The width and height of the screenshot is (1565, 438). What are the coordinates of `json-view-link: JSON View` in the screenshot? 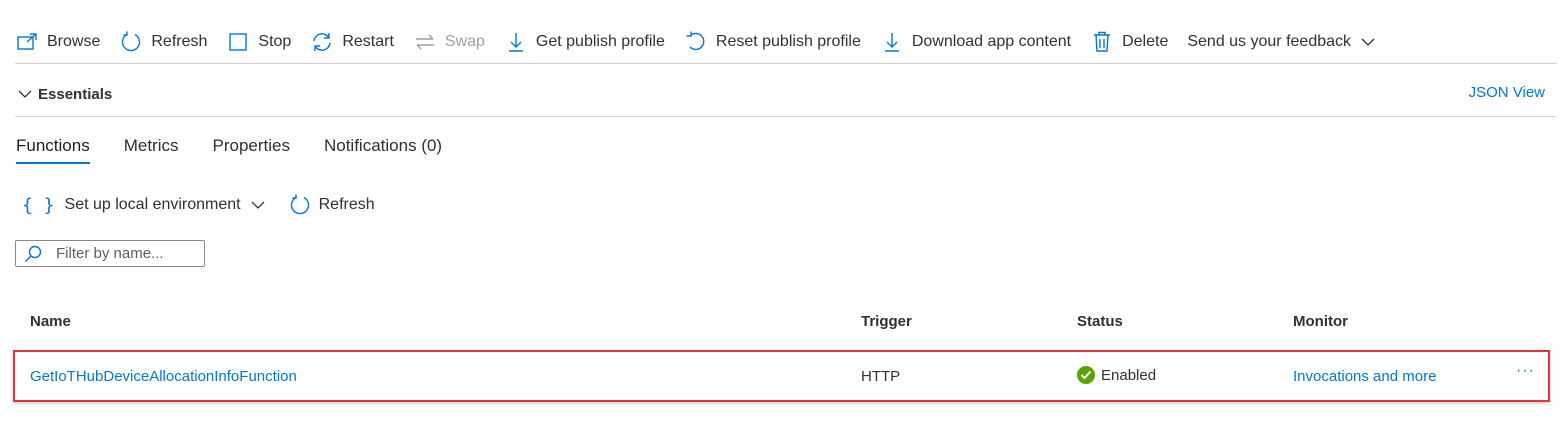 It's located at (1507, 92).